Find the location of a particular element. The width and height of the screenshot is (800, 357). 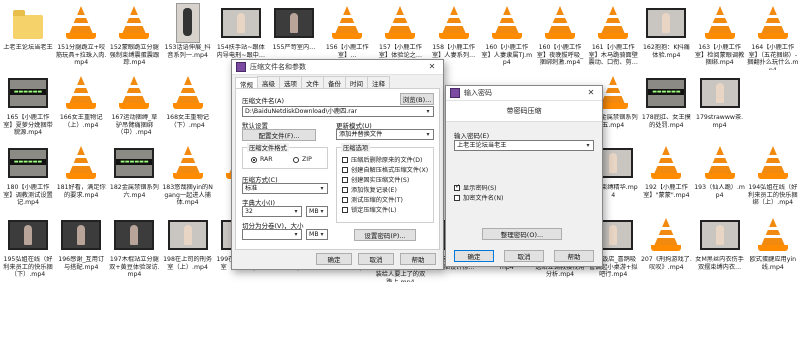

file-item: 167运动捆缚_草驴吊臂痛捆绑（中）.mp4 is located at coordinates (134, 106).